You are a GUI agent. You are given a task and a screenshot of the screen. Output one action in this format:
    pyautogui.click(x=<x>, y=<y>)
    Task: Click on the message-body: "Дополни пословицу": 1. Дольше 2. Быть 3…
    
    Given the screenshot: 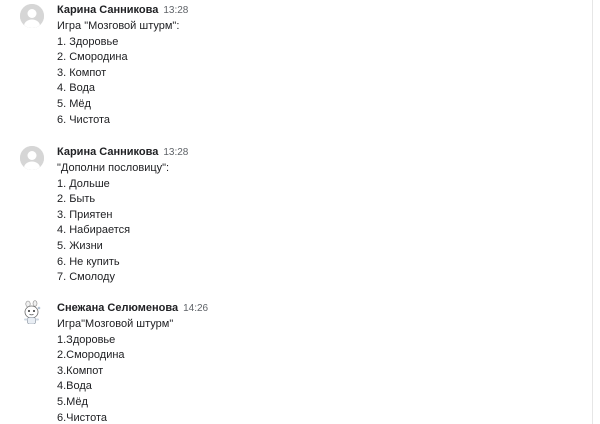 What is the action you would take?
    pyautogui.click(x=113, y=223)
    